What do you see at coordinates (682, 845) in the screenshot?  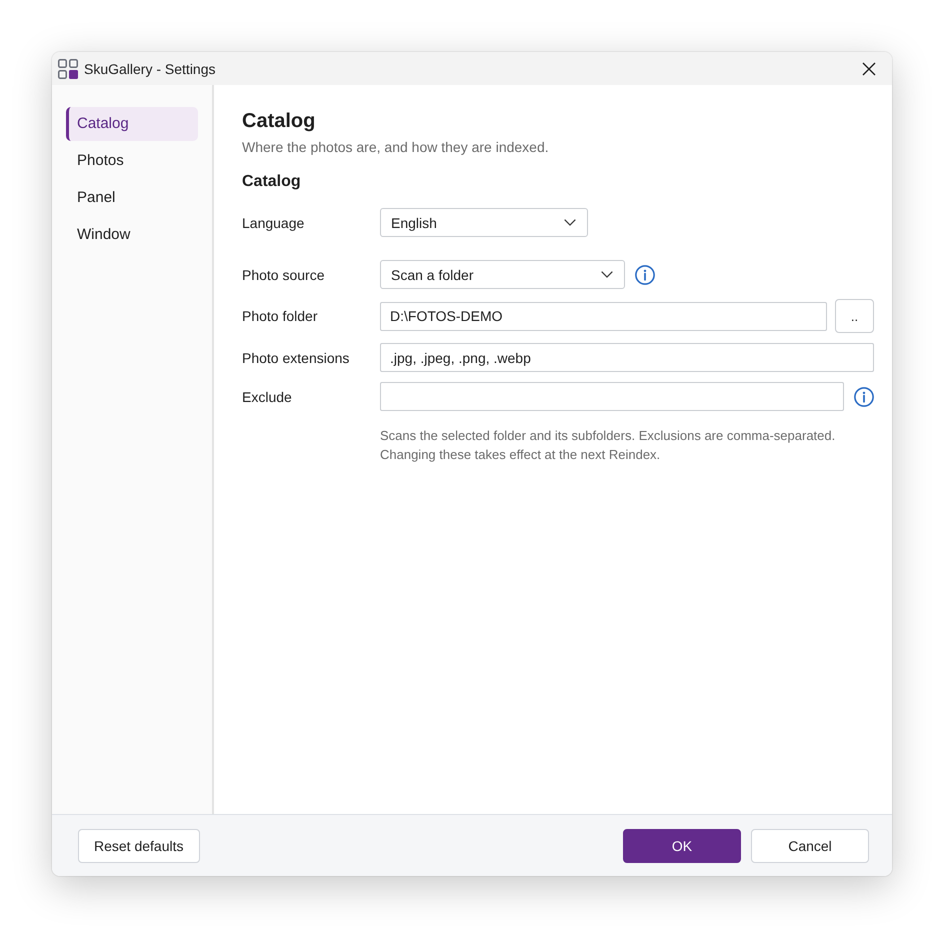 I see `ok-button: OK` at bounding box center [682, 845].